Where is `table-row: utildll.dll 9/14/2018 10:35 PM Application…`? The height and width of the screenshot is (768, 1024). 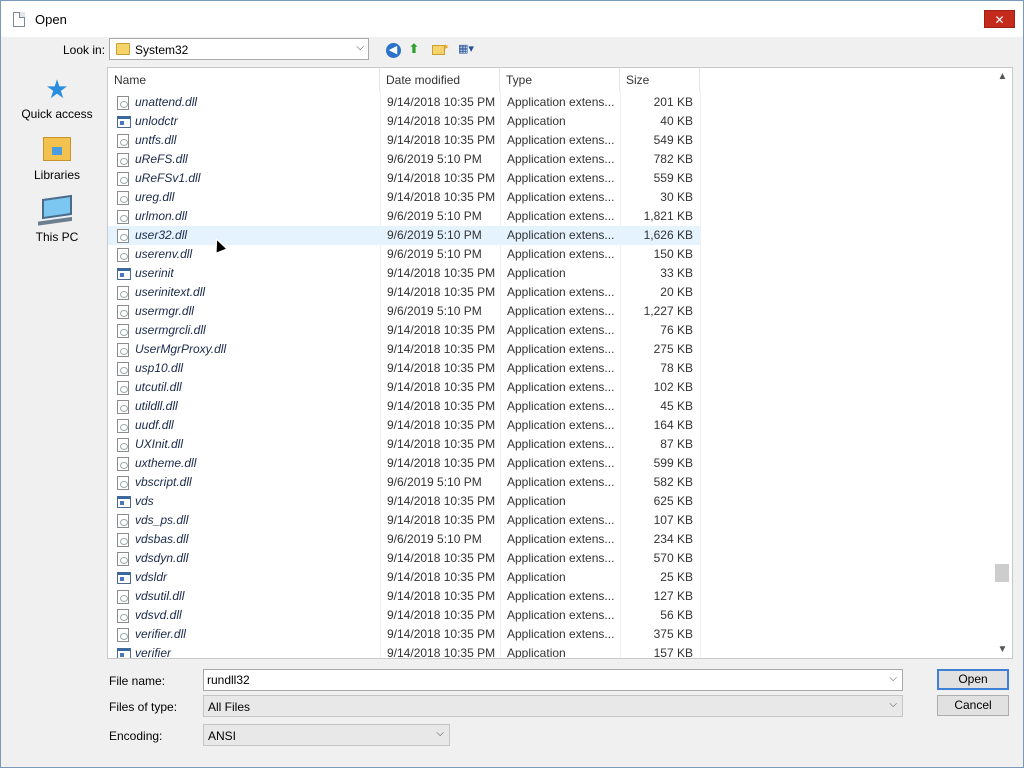 table-row: utildll.dll 9/14/2018 10:35 PM Application… is located at coordinates (404, 406).